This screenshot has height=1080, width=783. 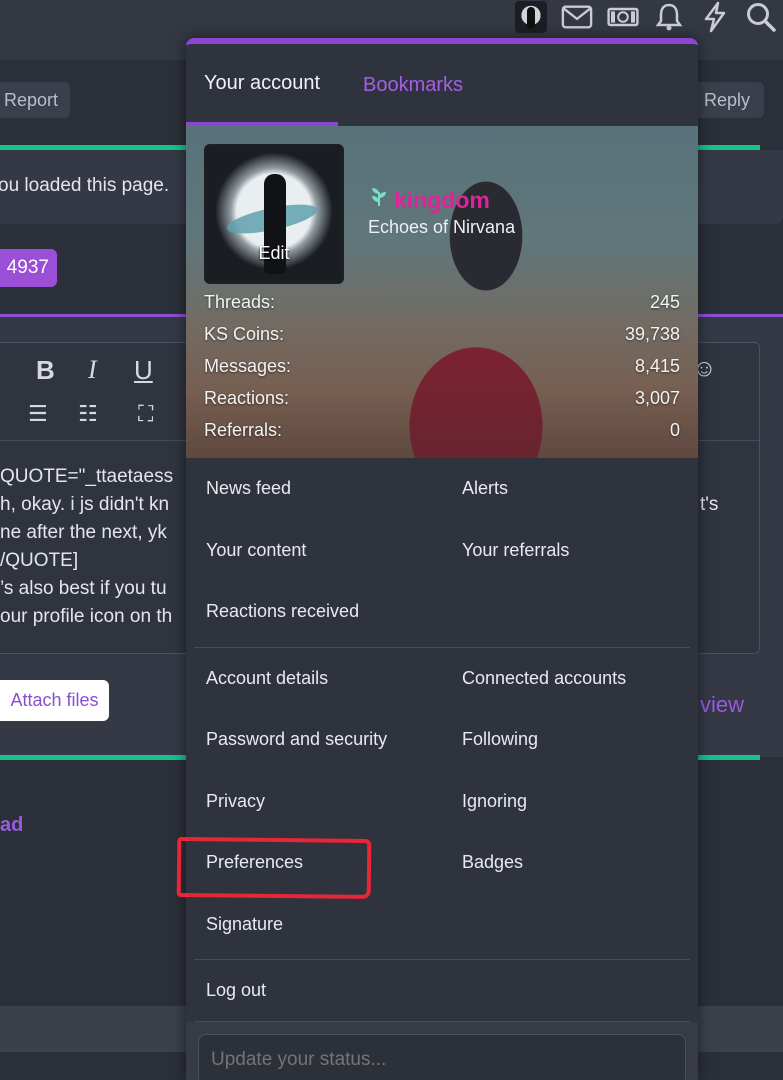 What do you see at coordinates (413, 85) in the screenshot?
I see `tab-bookmarks: Bookmarks` at bounding box center [413, 85].